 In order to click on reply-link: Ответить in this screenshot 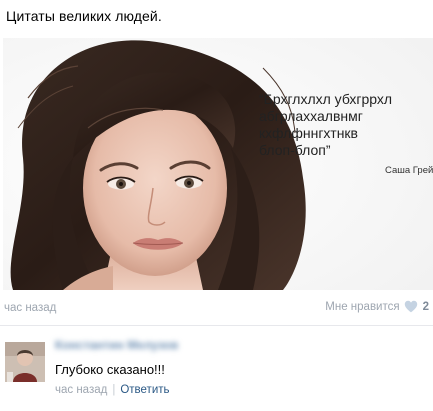, I will do `click(144, 390)`.